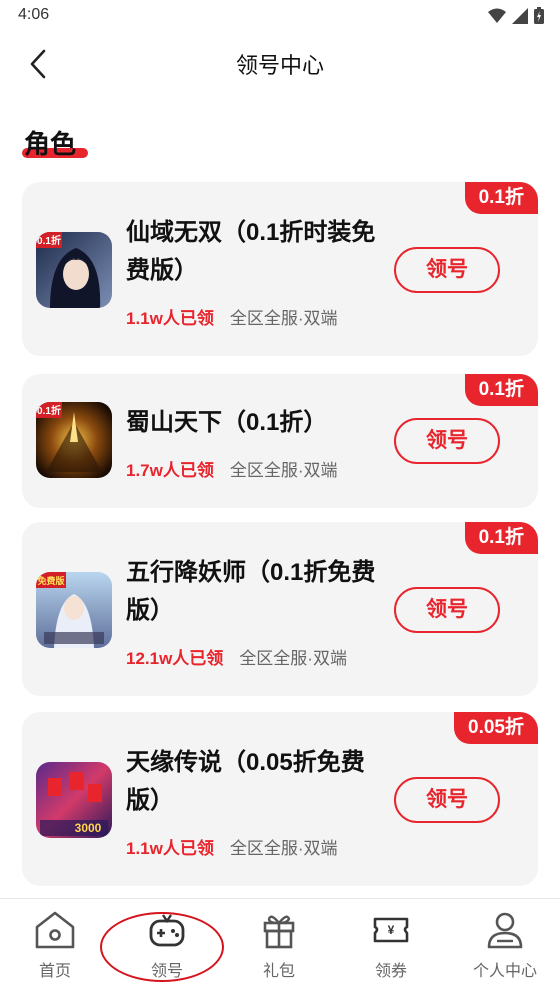  What do you see at coordinates (279, 932) in the screenshot?
I see `gift-icon` at bounding box center [279, 932].